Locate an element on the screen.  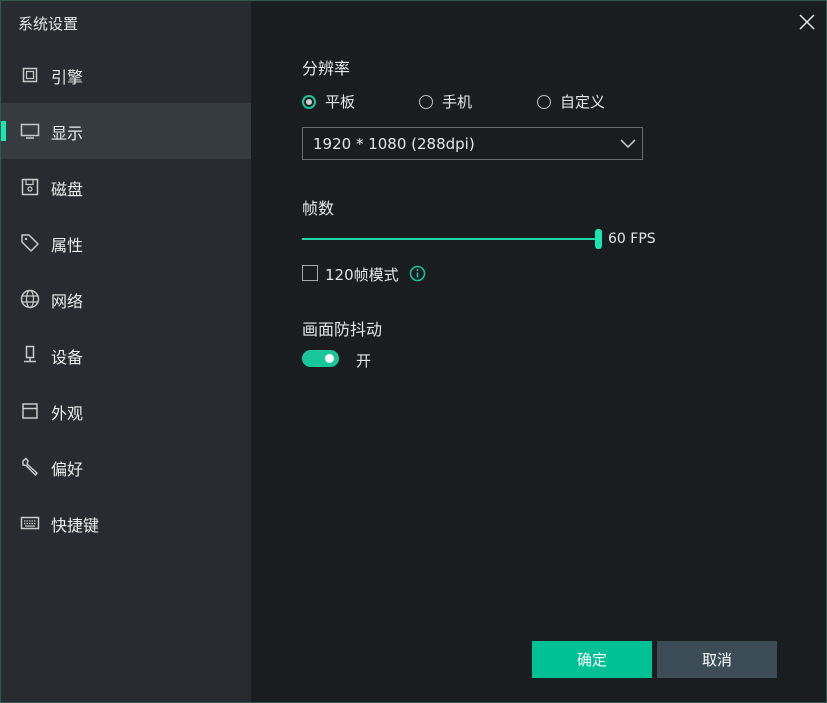
resolution-select: 1920 * 1080 (288dpi) is located at coordinates (472, 143).